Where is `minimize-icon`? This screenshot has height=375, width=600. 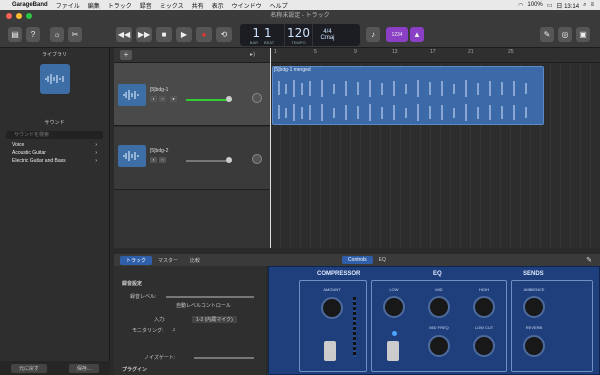
minimize-icon is located at coordinates (19, 16).